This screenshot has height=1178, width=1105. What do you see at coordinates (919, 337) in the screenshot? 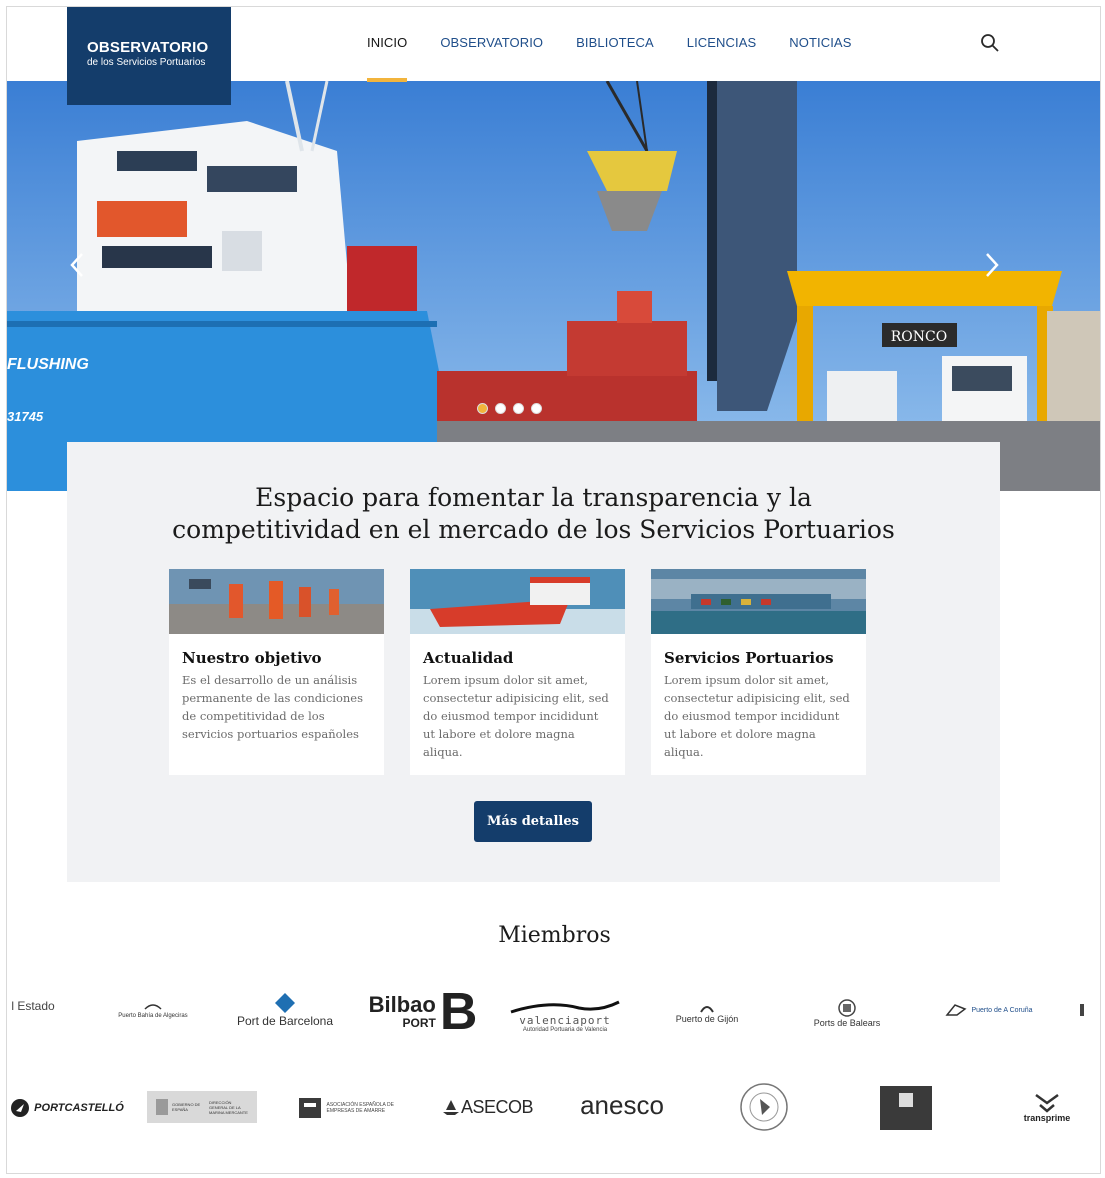
I see `crane-brand-sign: RONCO` at bounding box center [919, 337].